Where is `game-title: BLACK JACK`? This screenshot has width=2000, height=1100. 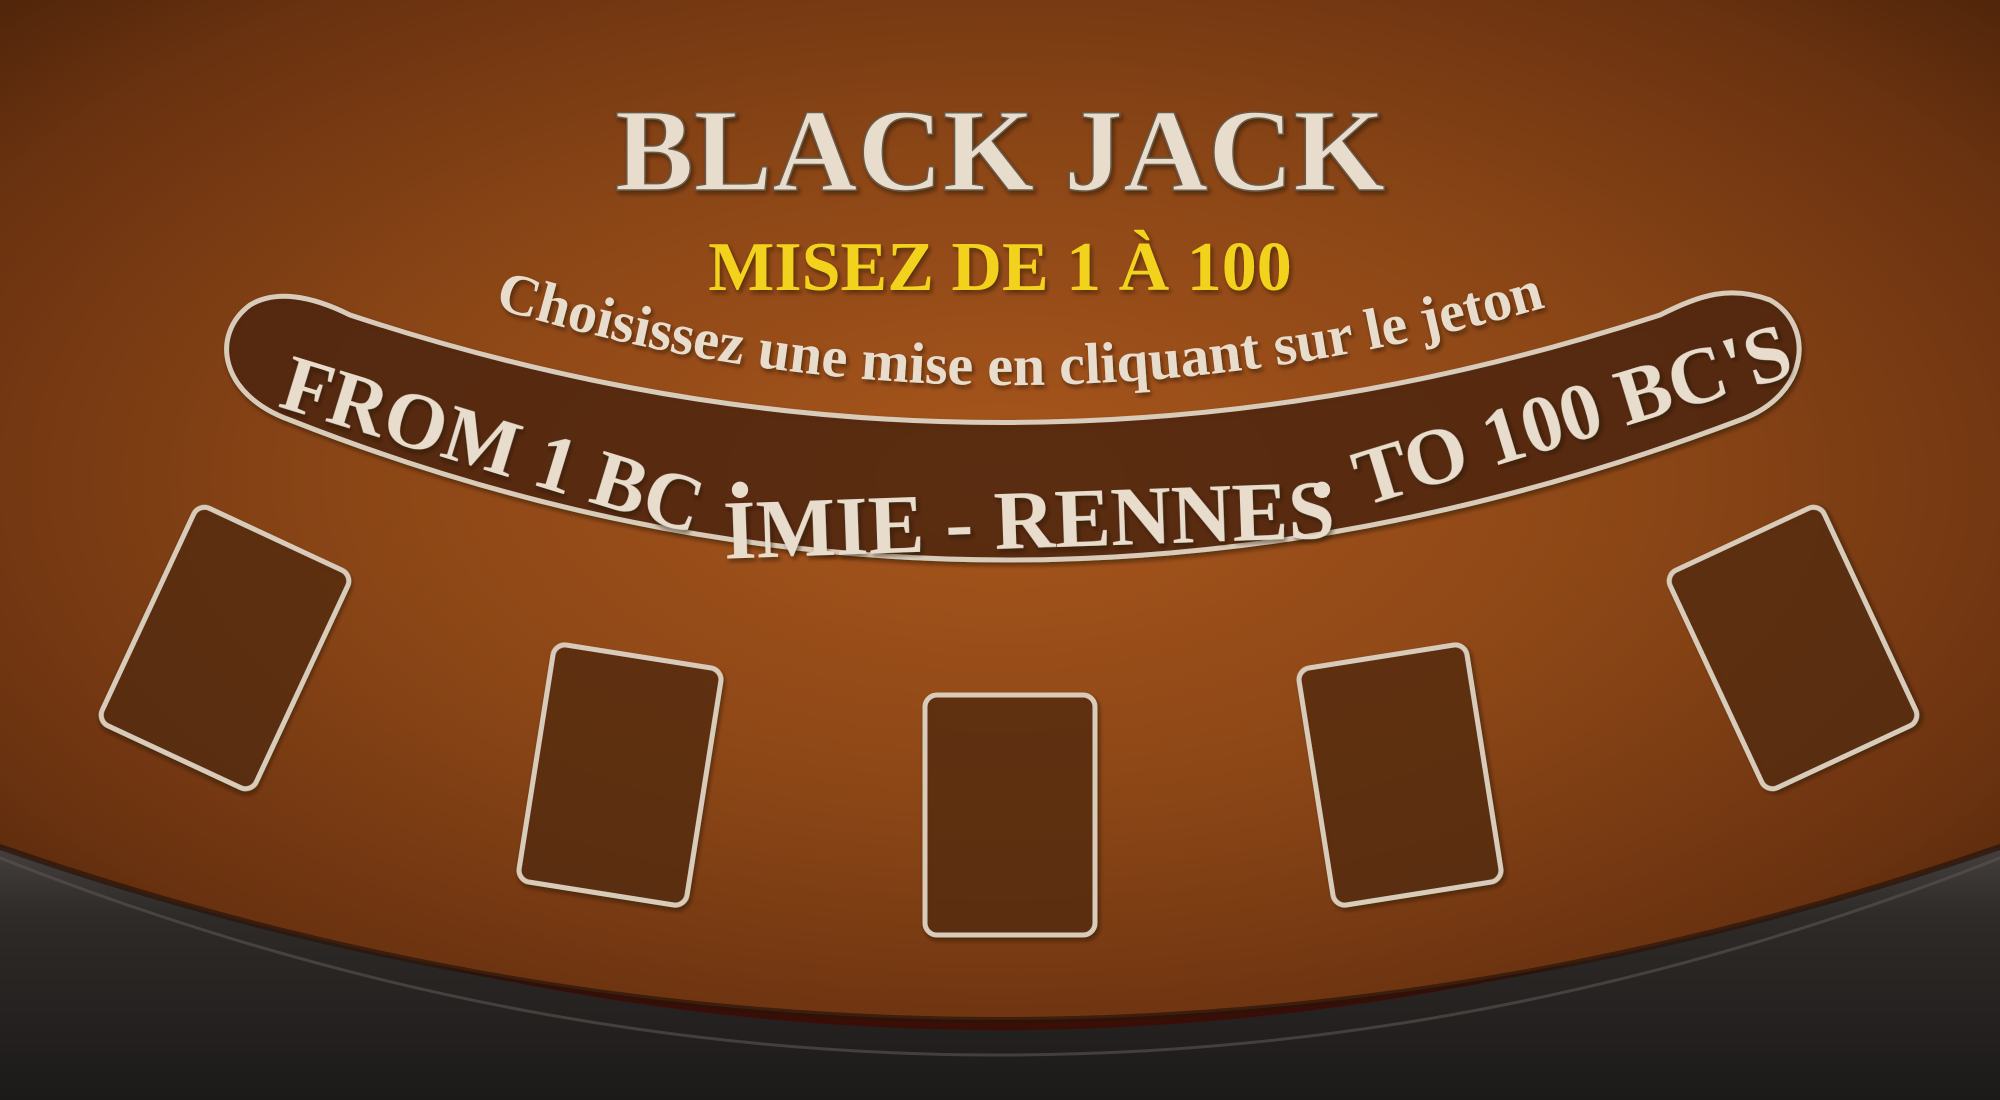 game-title: BLACK JACK is located at coordinates (1000, 150).